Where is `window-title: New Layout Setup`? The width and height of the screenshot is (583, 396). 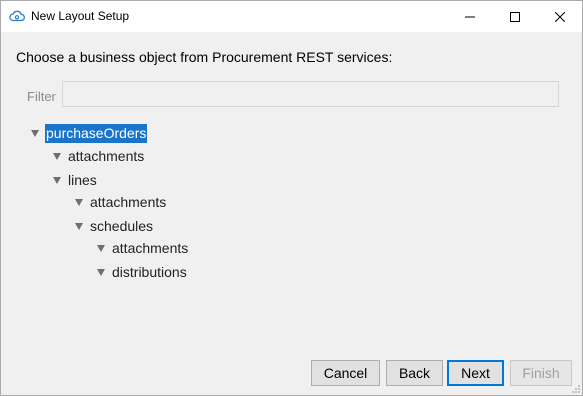 window-title: New Layout Setup is located at coordinates (80, 16).